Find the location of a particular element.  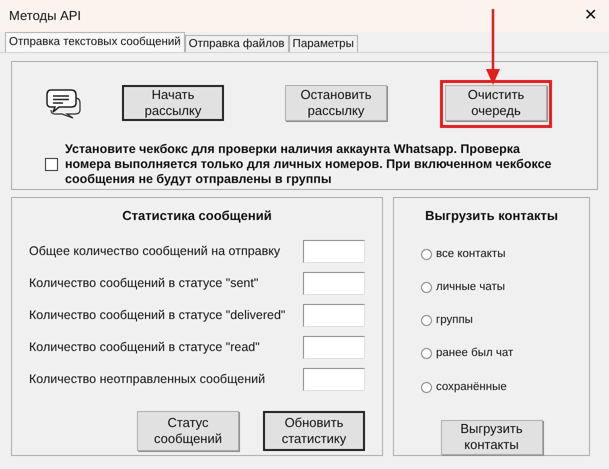

checkbox is located at coordinates (51, 164).